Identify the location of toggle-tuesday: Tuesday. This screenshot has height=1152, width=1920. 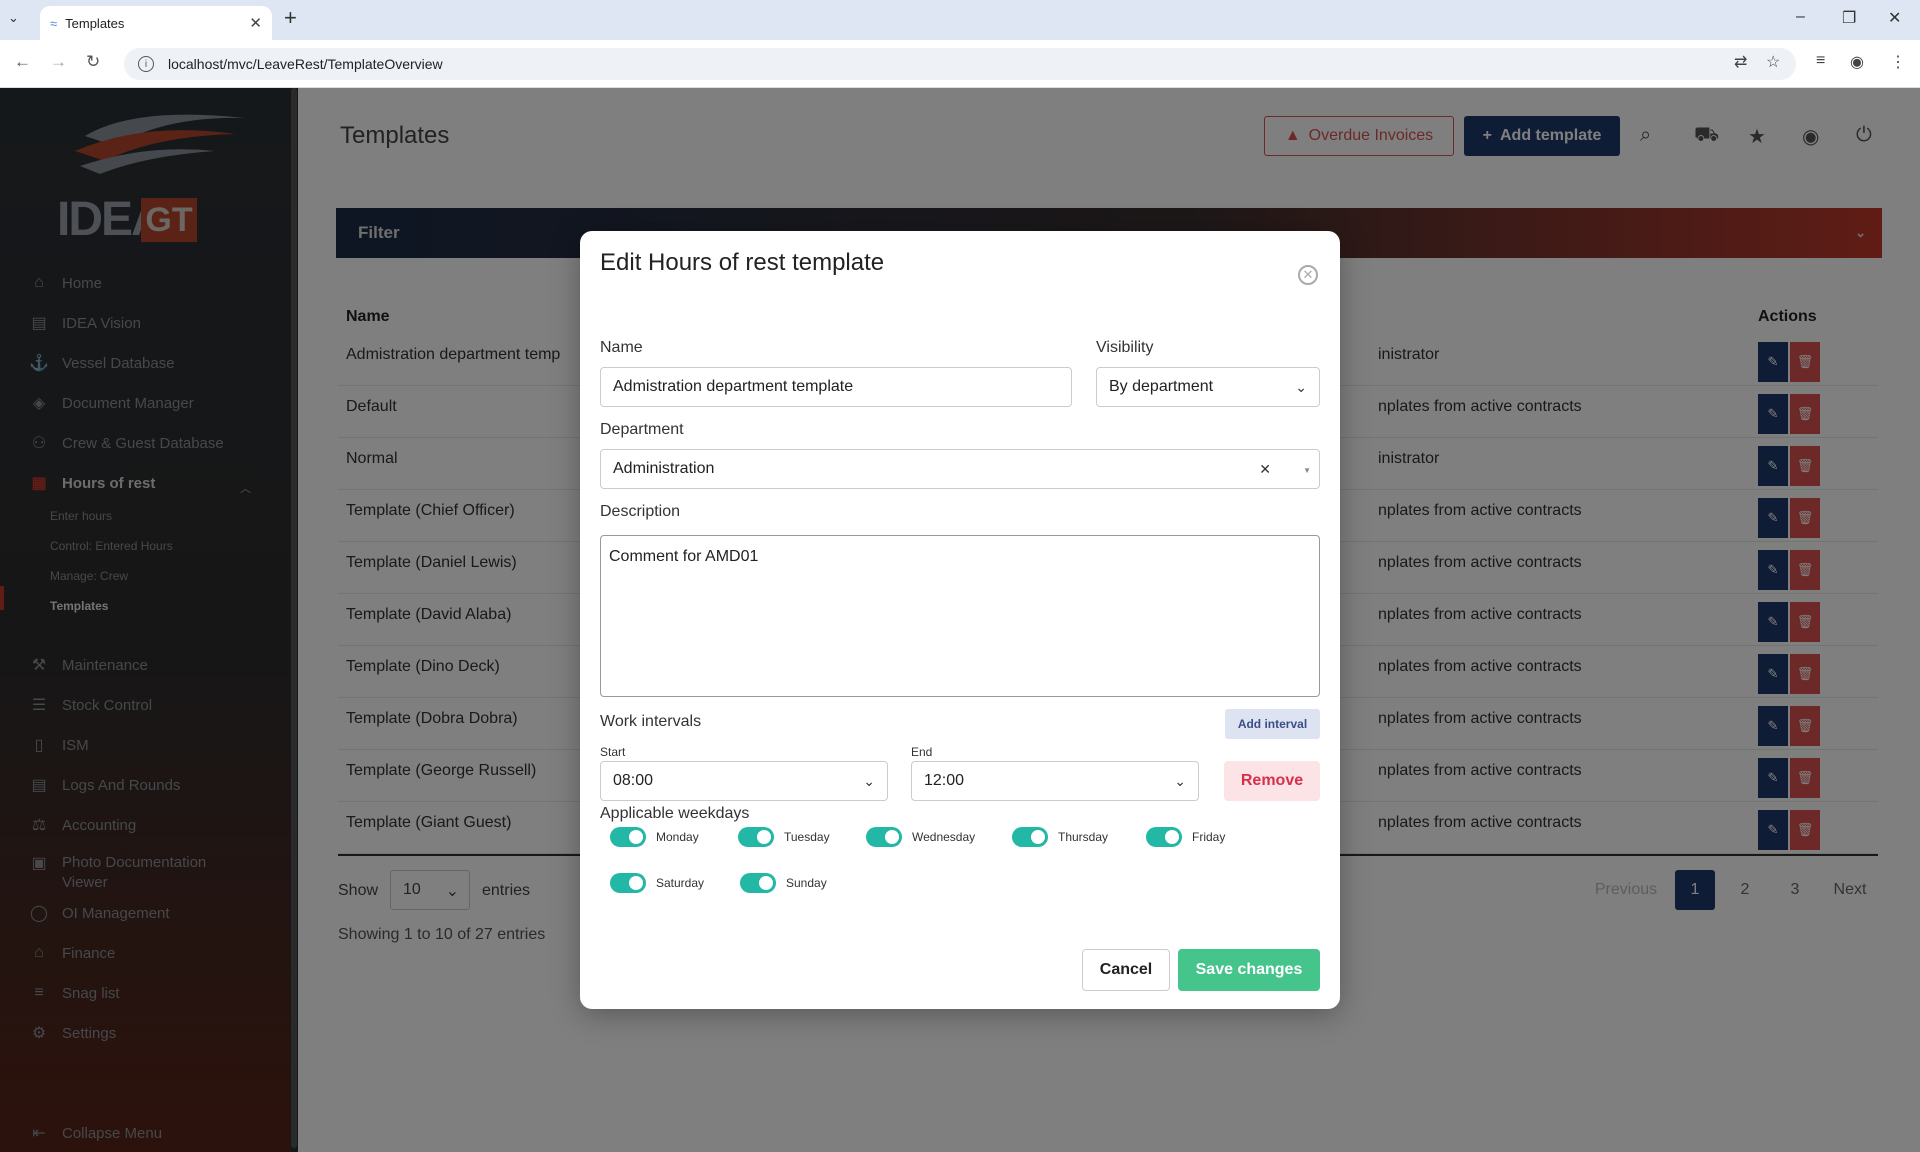
(784, 837).